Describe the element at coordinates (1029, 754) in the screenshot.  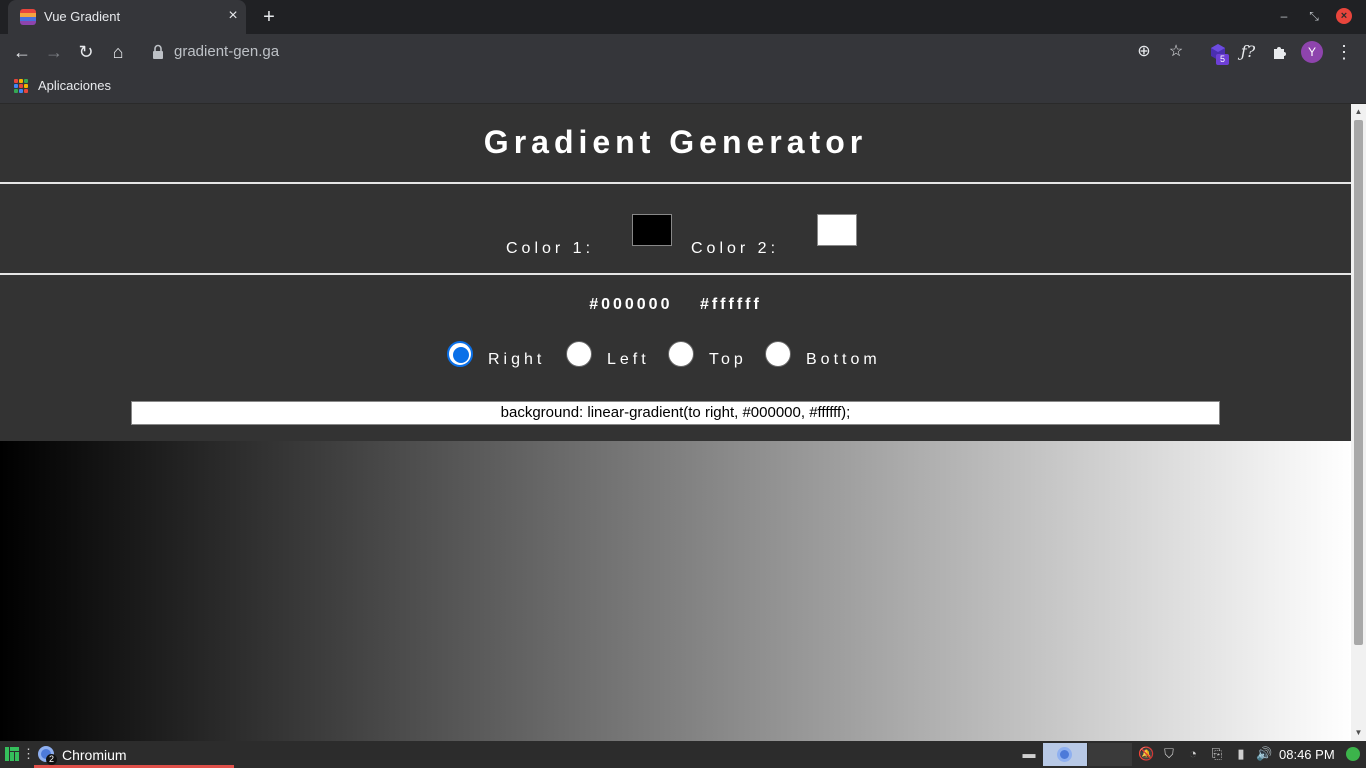
I see `desktop-icon: ▬` at that location.